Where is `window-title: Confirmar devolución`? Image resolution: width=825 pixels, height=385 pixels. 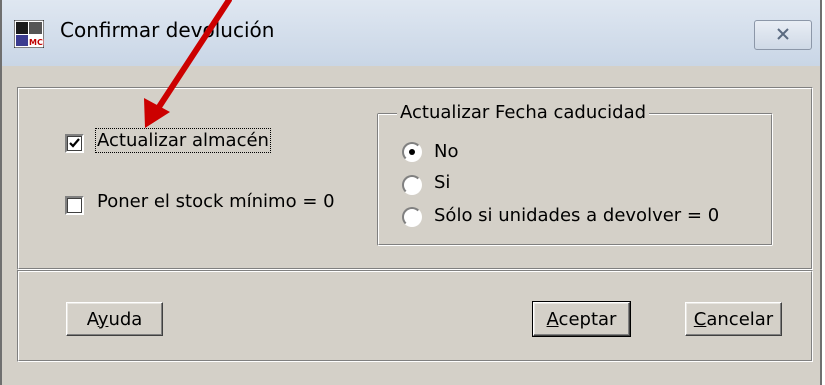
window-title: Confirmar devolución is located at coordinates (167, 30).